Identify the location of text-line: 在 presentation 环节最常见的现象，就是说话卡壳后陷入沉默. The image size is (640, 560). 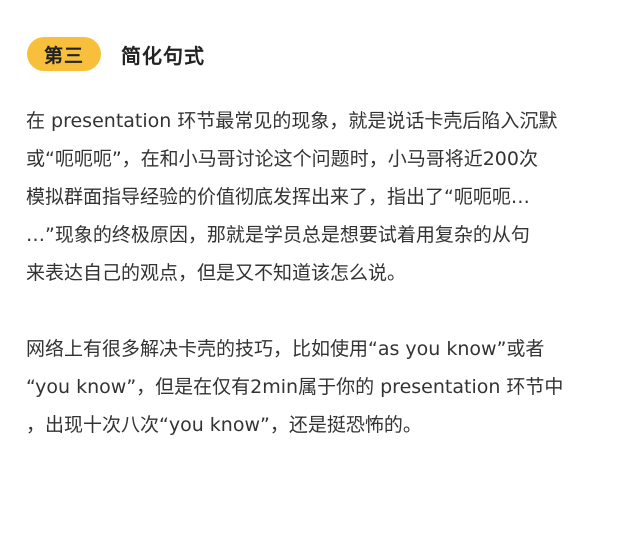
(292, 121).